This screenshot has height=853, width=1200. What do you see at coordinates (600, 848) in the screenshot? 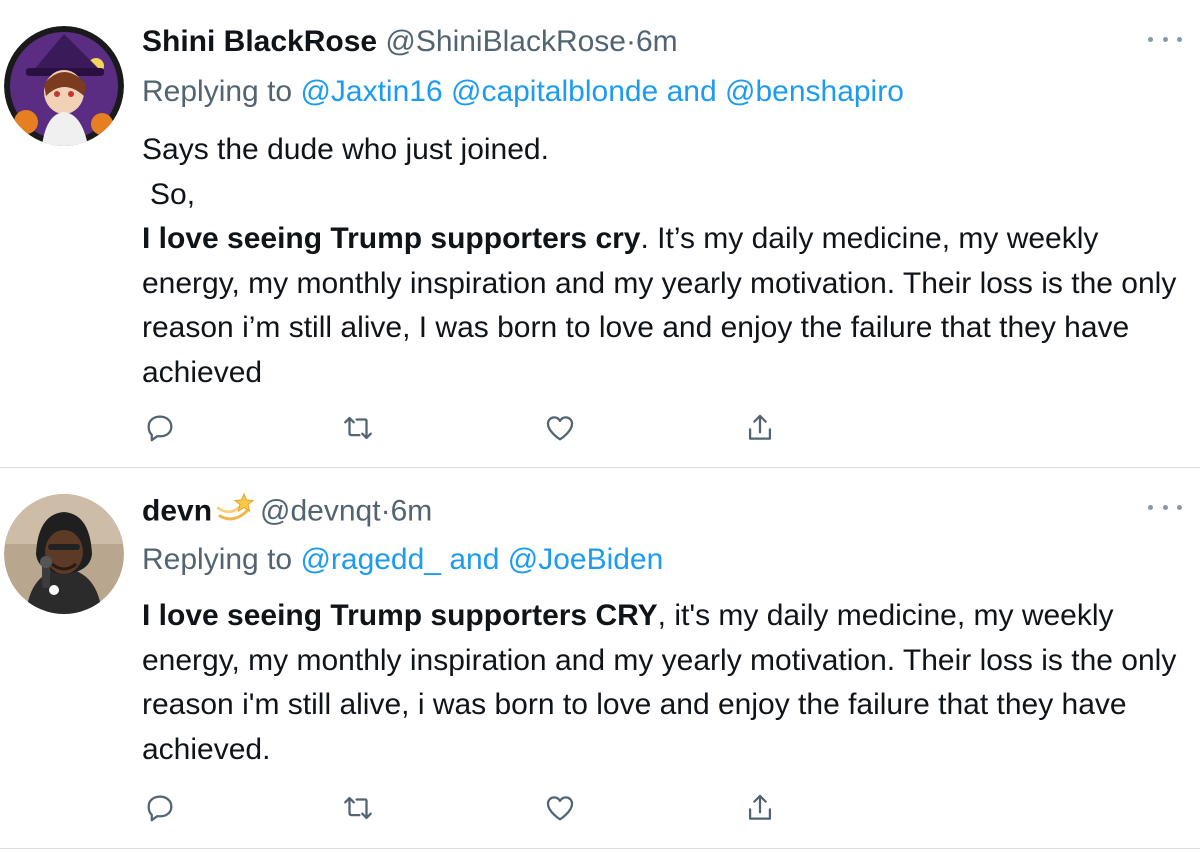
I see `tweet-divider` at bounding box center [600, 848].